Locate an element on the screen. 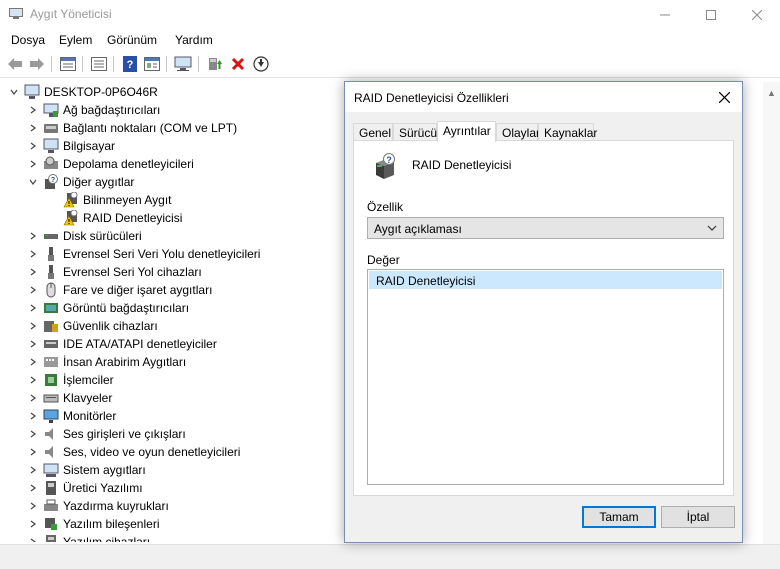  tab-label: Olaylar is located at coordinates (521, 133).